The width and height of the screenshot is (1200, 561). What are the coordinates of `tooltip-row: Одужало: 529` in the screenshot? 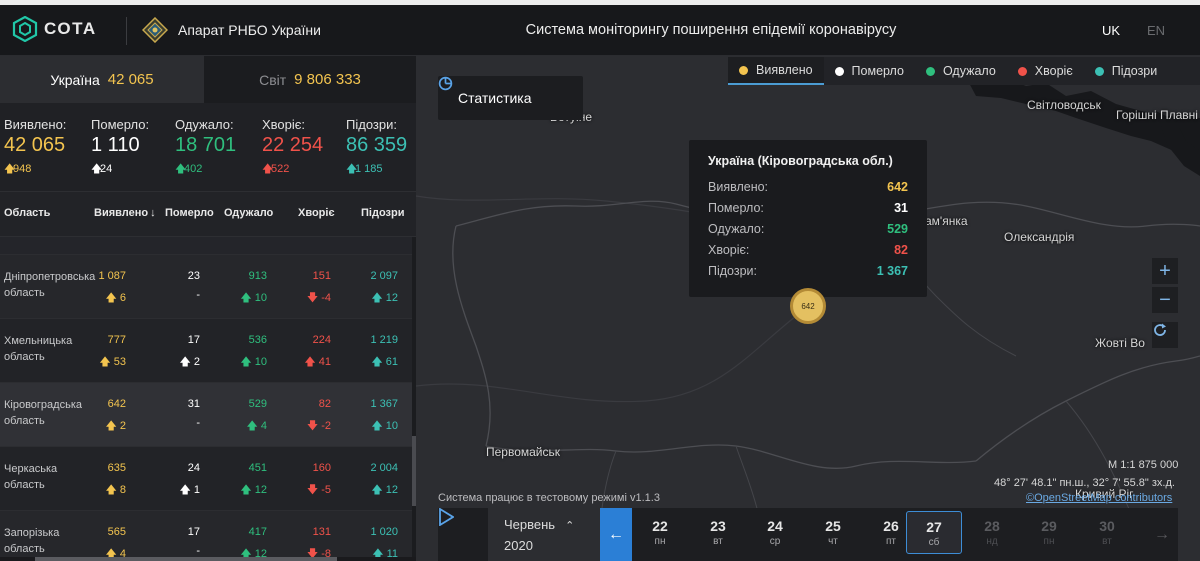 It's located at (808, 228).